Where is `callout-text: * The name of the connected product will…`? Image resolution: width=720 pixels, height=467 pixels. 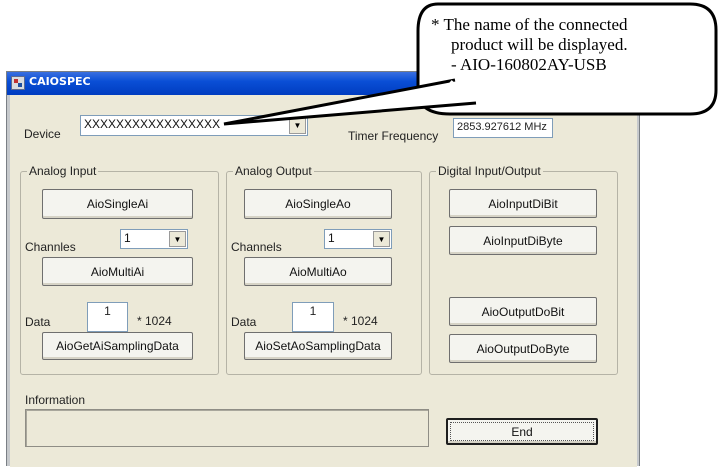 callout-text: * The name of the connected product will… is located at coordinates (529, 45).